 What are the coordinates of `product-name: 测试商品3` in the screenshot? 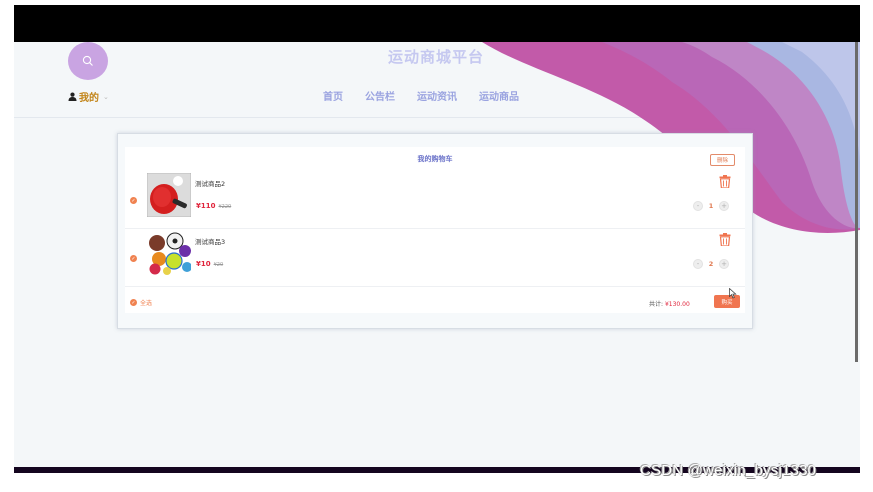 It's located at (210, 242).